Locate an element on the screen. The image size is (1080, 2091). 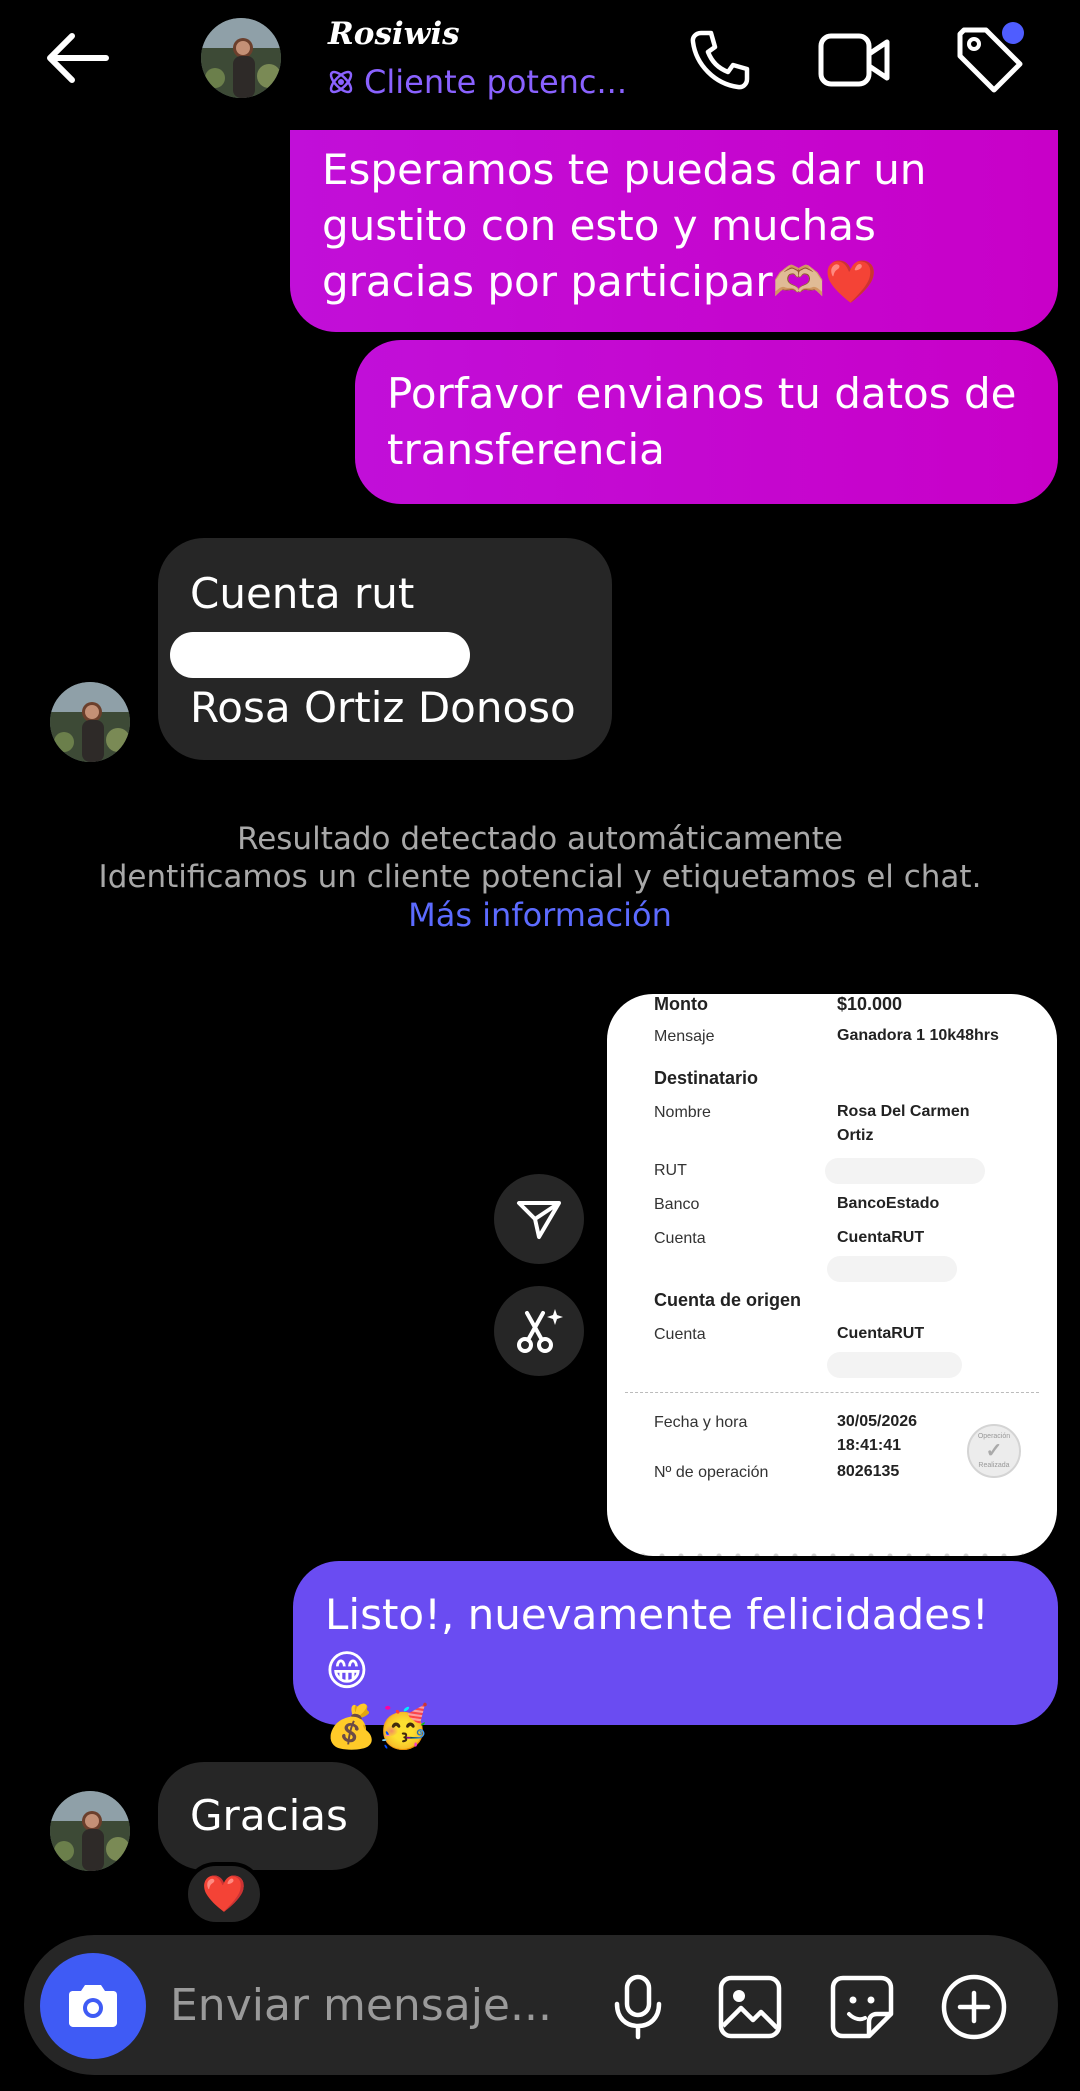
more-info-link: Más información is located at coordinates (540, 915).